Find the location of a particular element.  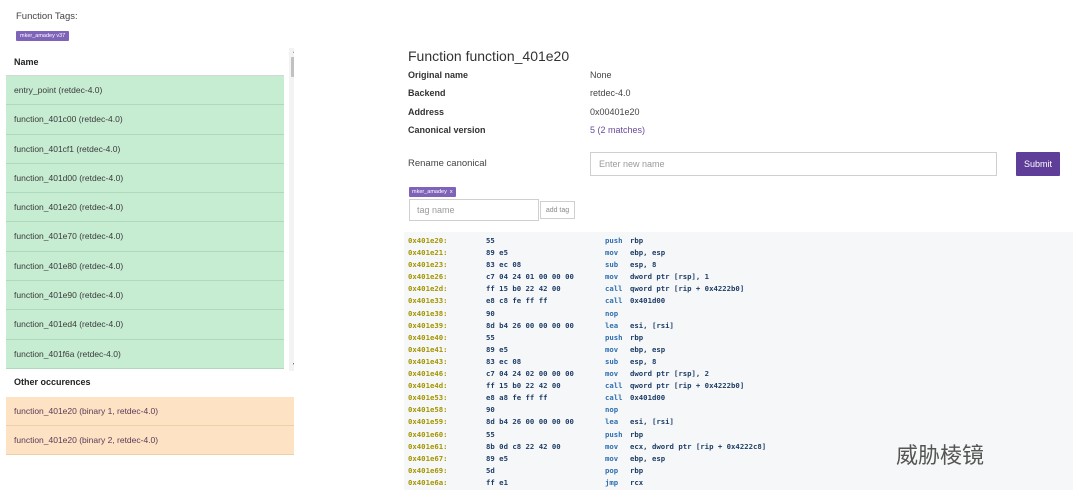

code-line: 0x401e6a: ff e1 jmp rcx is located at coordinates (738, 483).